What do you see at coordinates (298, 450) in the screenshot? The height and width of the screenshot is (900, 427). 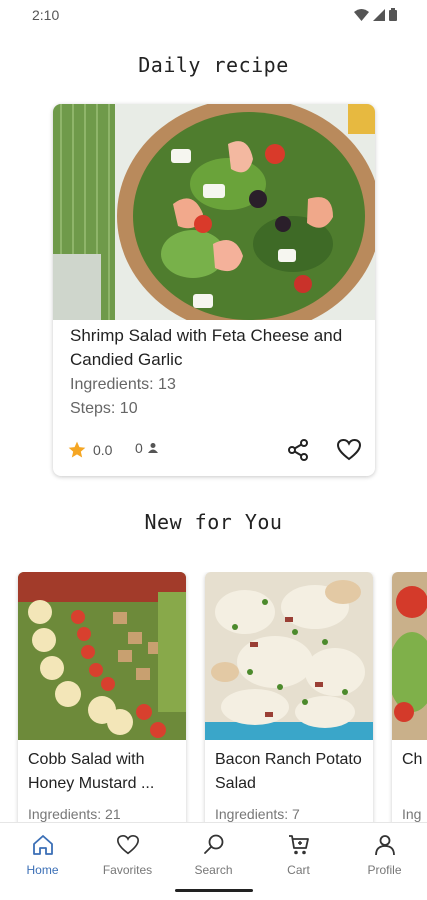 I see `share-icon` at bounding box center [298, 450].